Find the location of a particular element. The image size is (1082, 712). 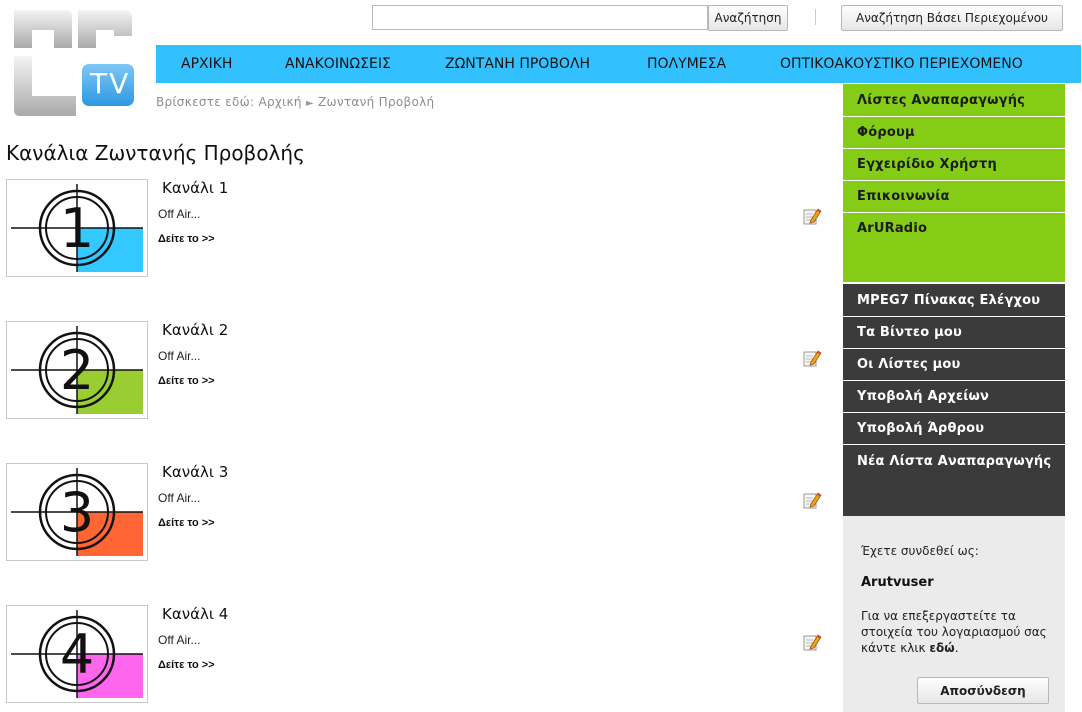

content-search-button: Αναζήτηση Βάσει Περιεχομένου is located at coordinates (952, 18).